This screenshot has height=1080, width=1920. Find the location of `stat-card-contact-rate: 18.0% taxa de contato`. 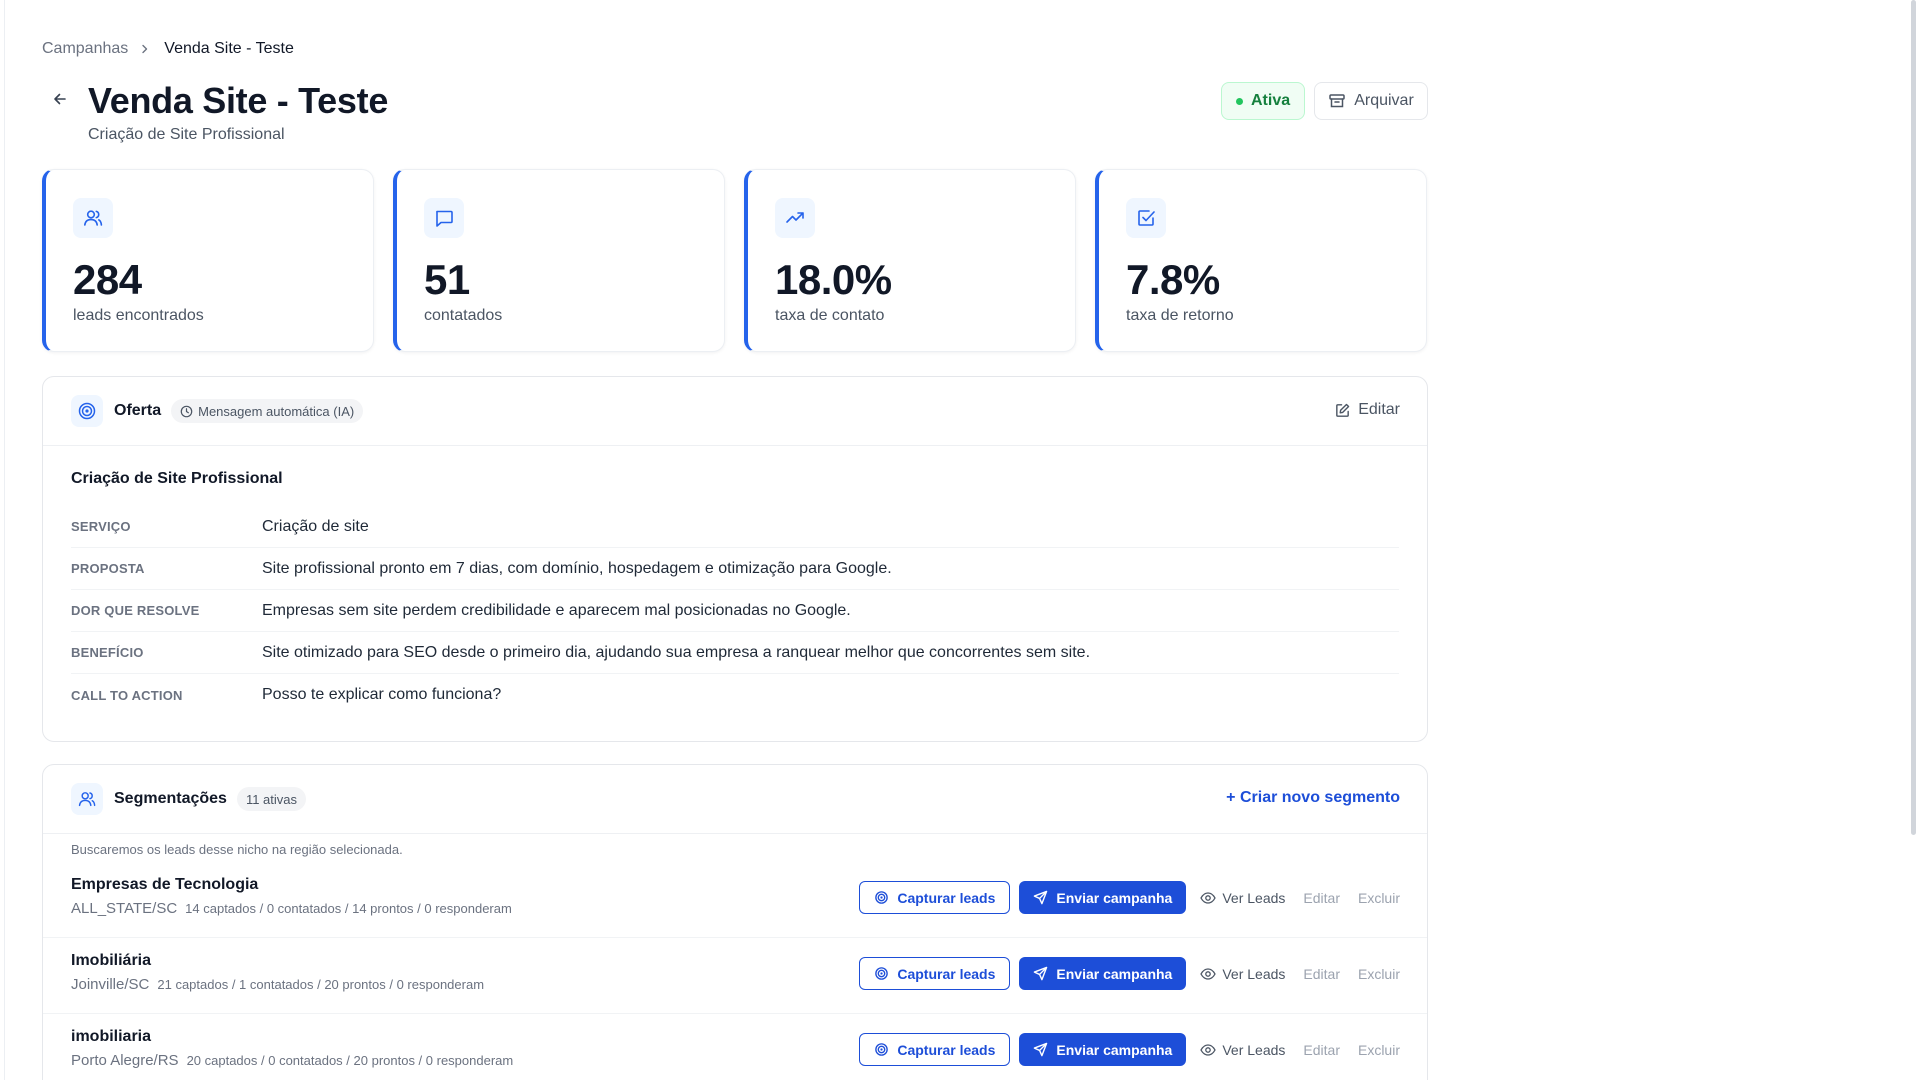

stat-card-contact-rate: 18.0% taxa de contato is located at coordinates (910, 260).